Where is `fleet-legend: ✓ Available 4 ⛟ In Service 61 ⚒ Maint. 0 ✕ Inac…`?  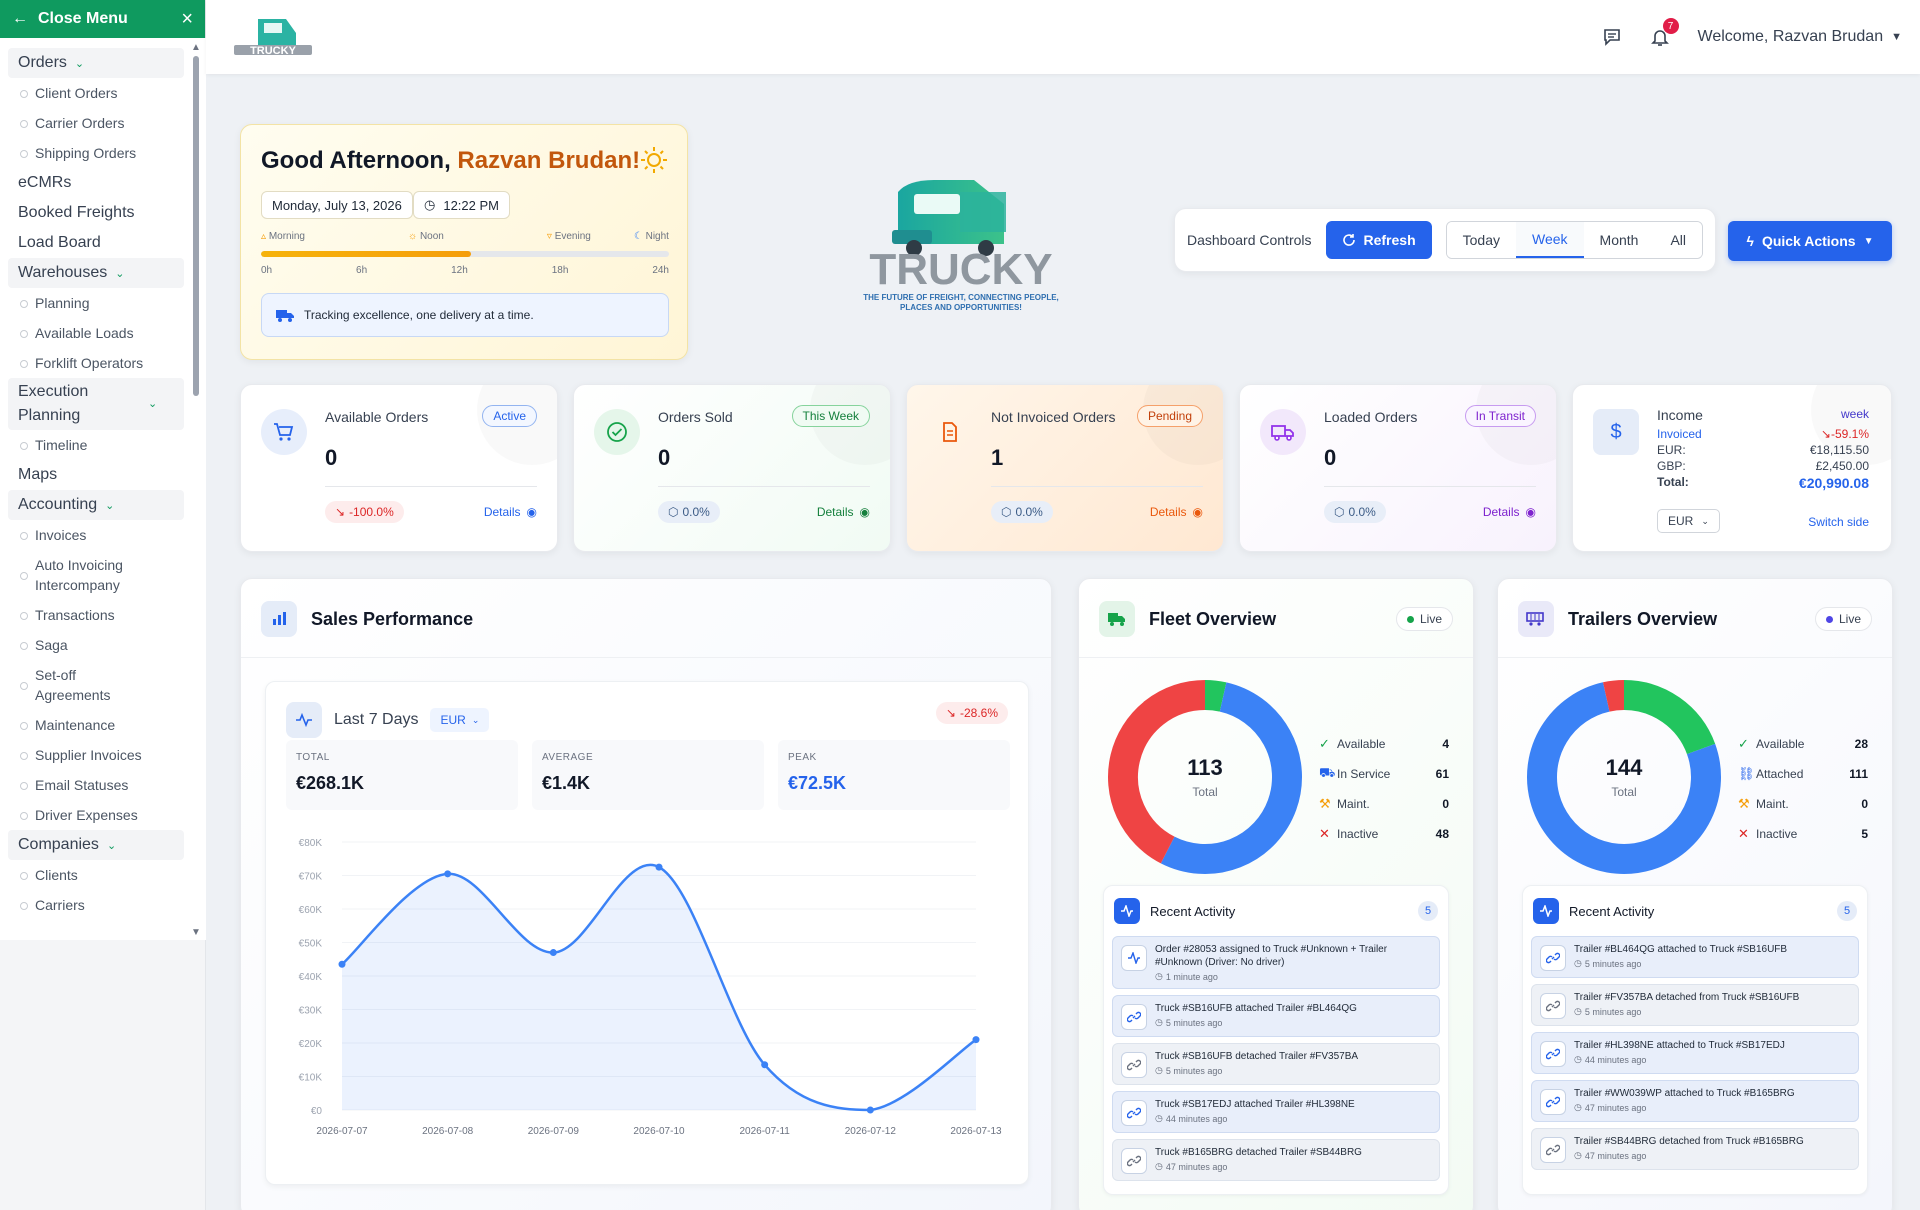
fleet-legend: ✓ Available 4 ⛟ In Service 61 ⚒ Maint. 0 ✕ Inac… is located at coordinates (1384, 789).